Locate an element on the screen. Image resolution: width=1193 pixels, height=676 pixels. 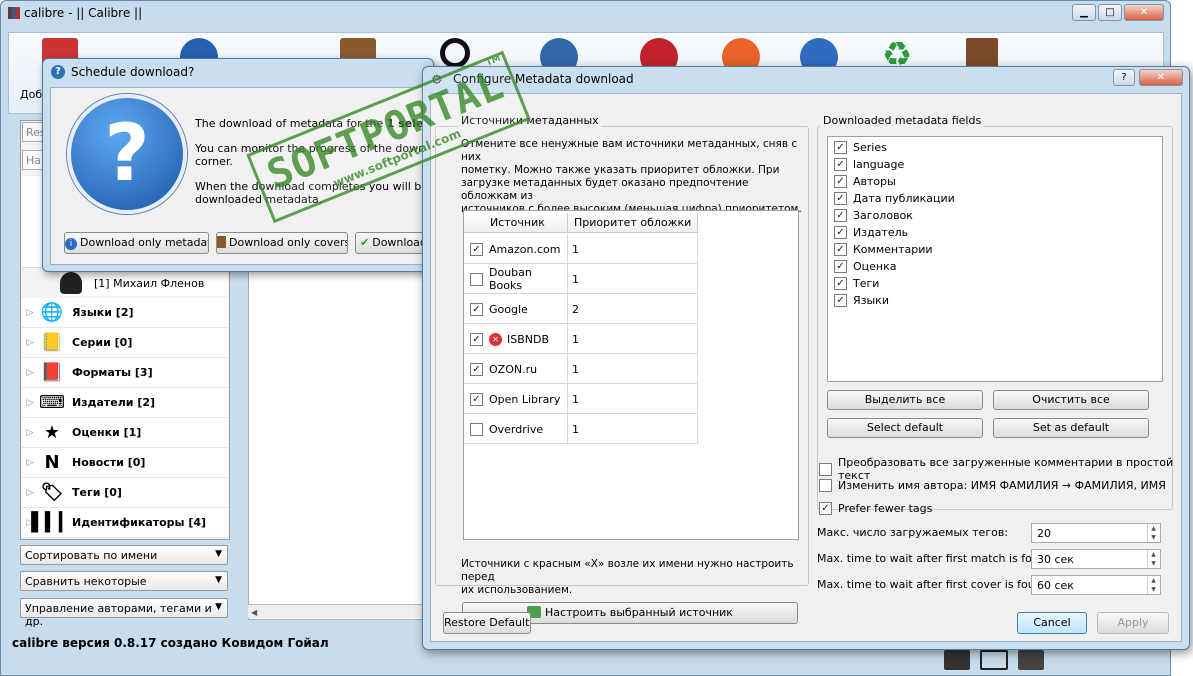
book-list is located at coordinates (336, 445).